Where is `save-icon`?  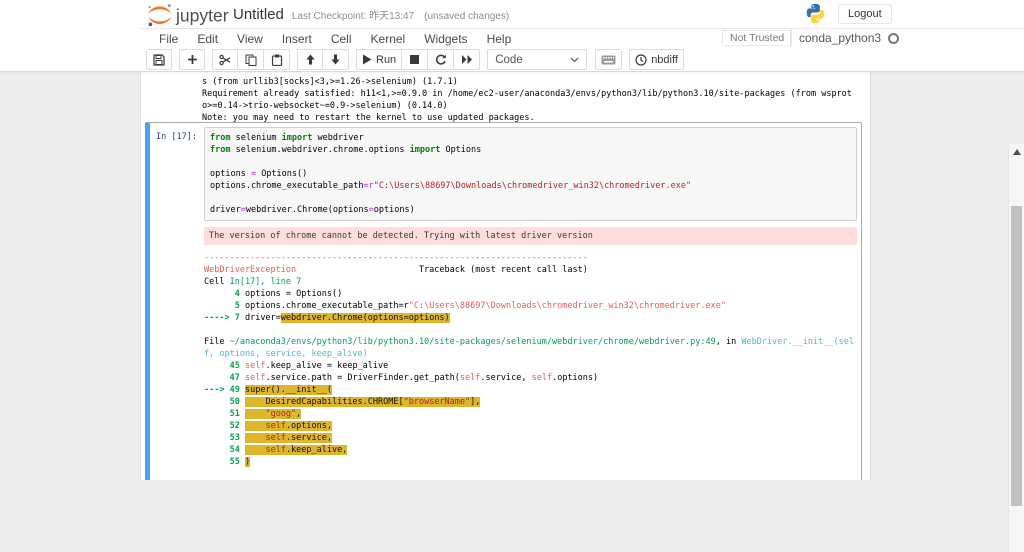 save-icon is located at coordinates (159, 59).